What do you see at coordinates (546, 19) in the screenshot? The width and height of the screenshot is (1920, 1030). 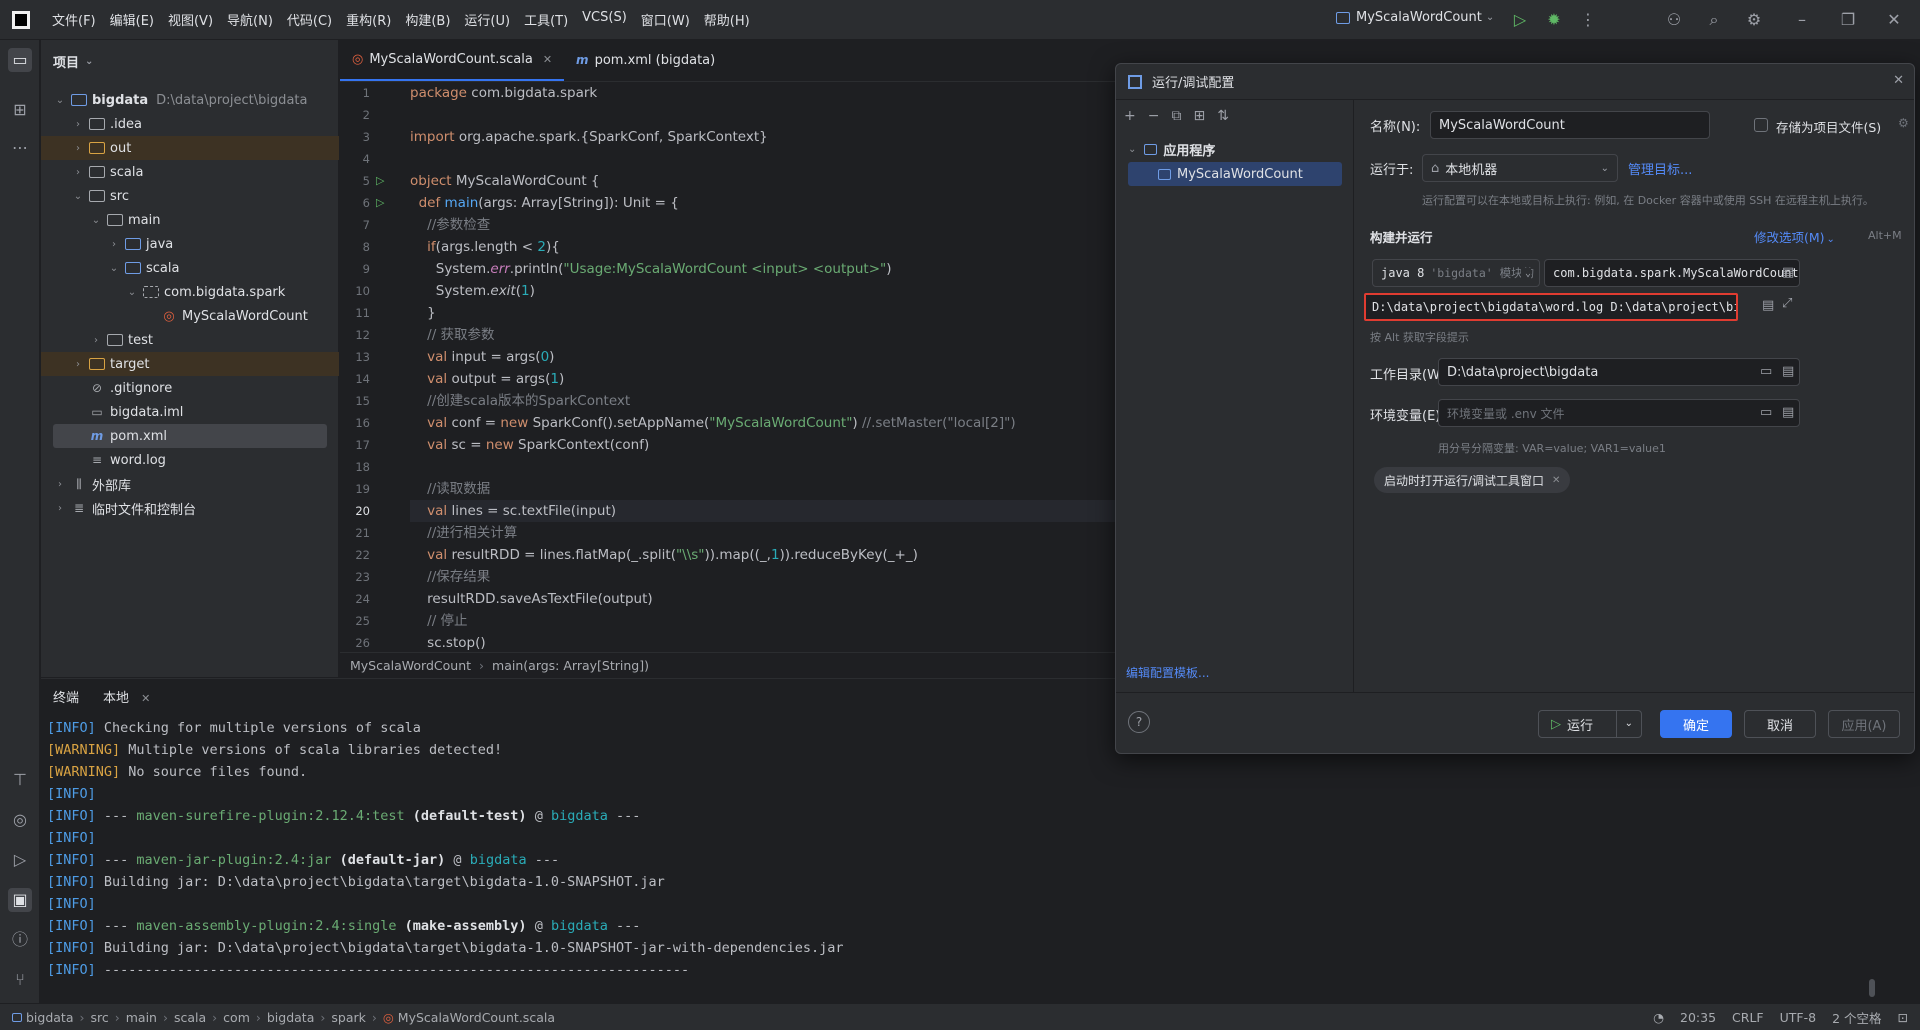 I see `menu-tools: 工具(T)` at bounding box center [546, 19].